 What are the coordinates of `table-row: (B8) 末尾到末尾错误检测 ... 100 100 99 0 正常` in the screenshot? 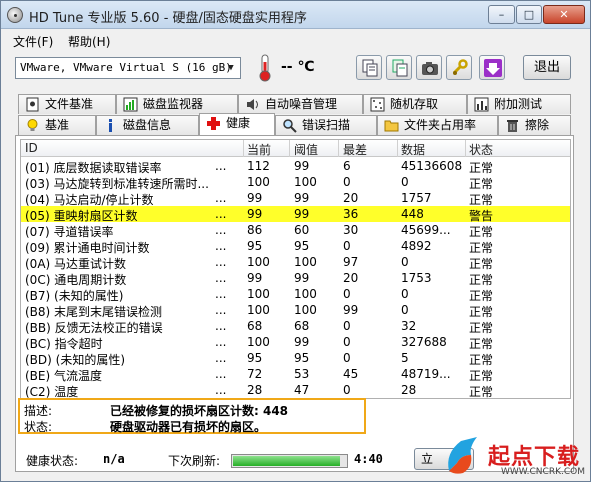 It's located at (295, 310).